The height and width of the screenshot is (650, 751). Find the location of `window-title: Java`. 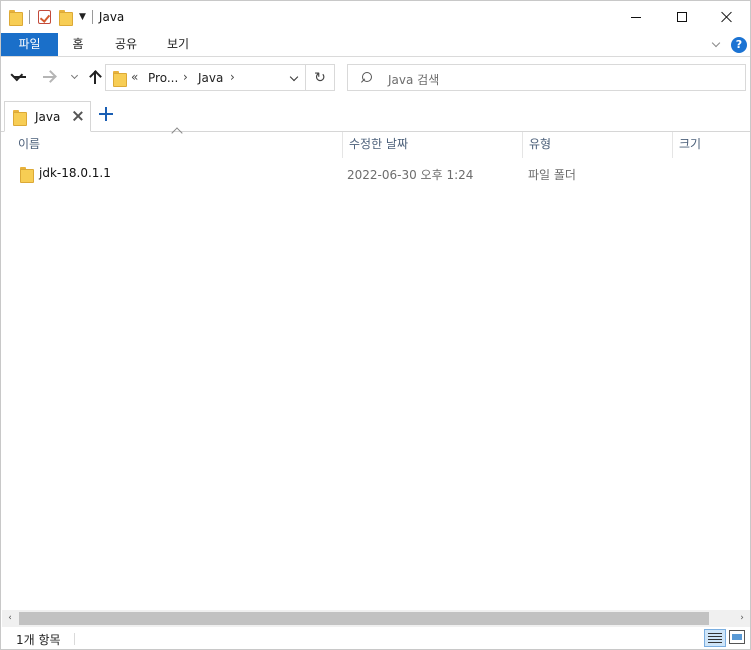

window-title: Java is located at coordinates (111, 17).